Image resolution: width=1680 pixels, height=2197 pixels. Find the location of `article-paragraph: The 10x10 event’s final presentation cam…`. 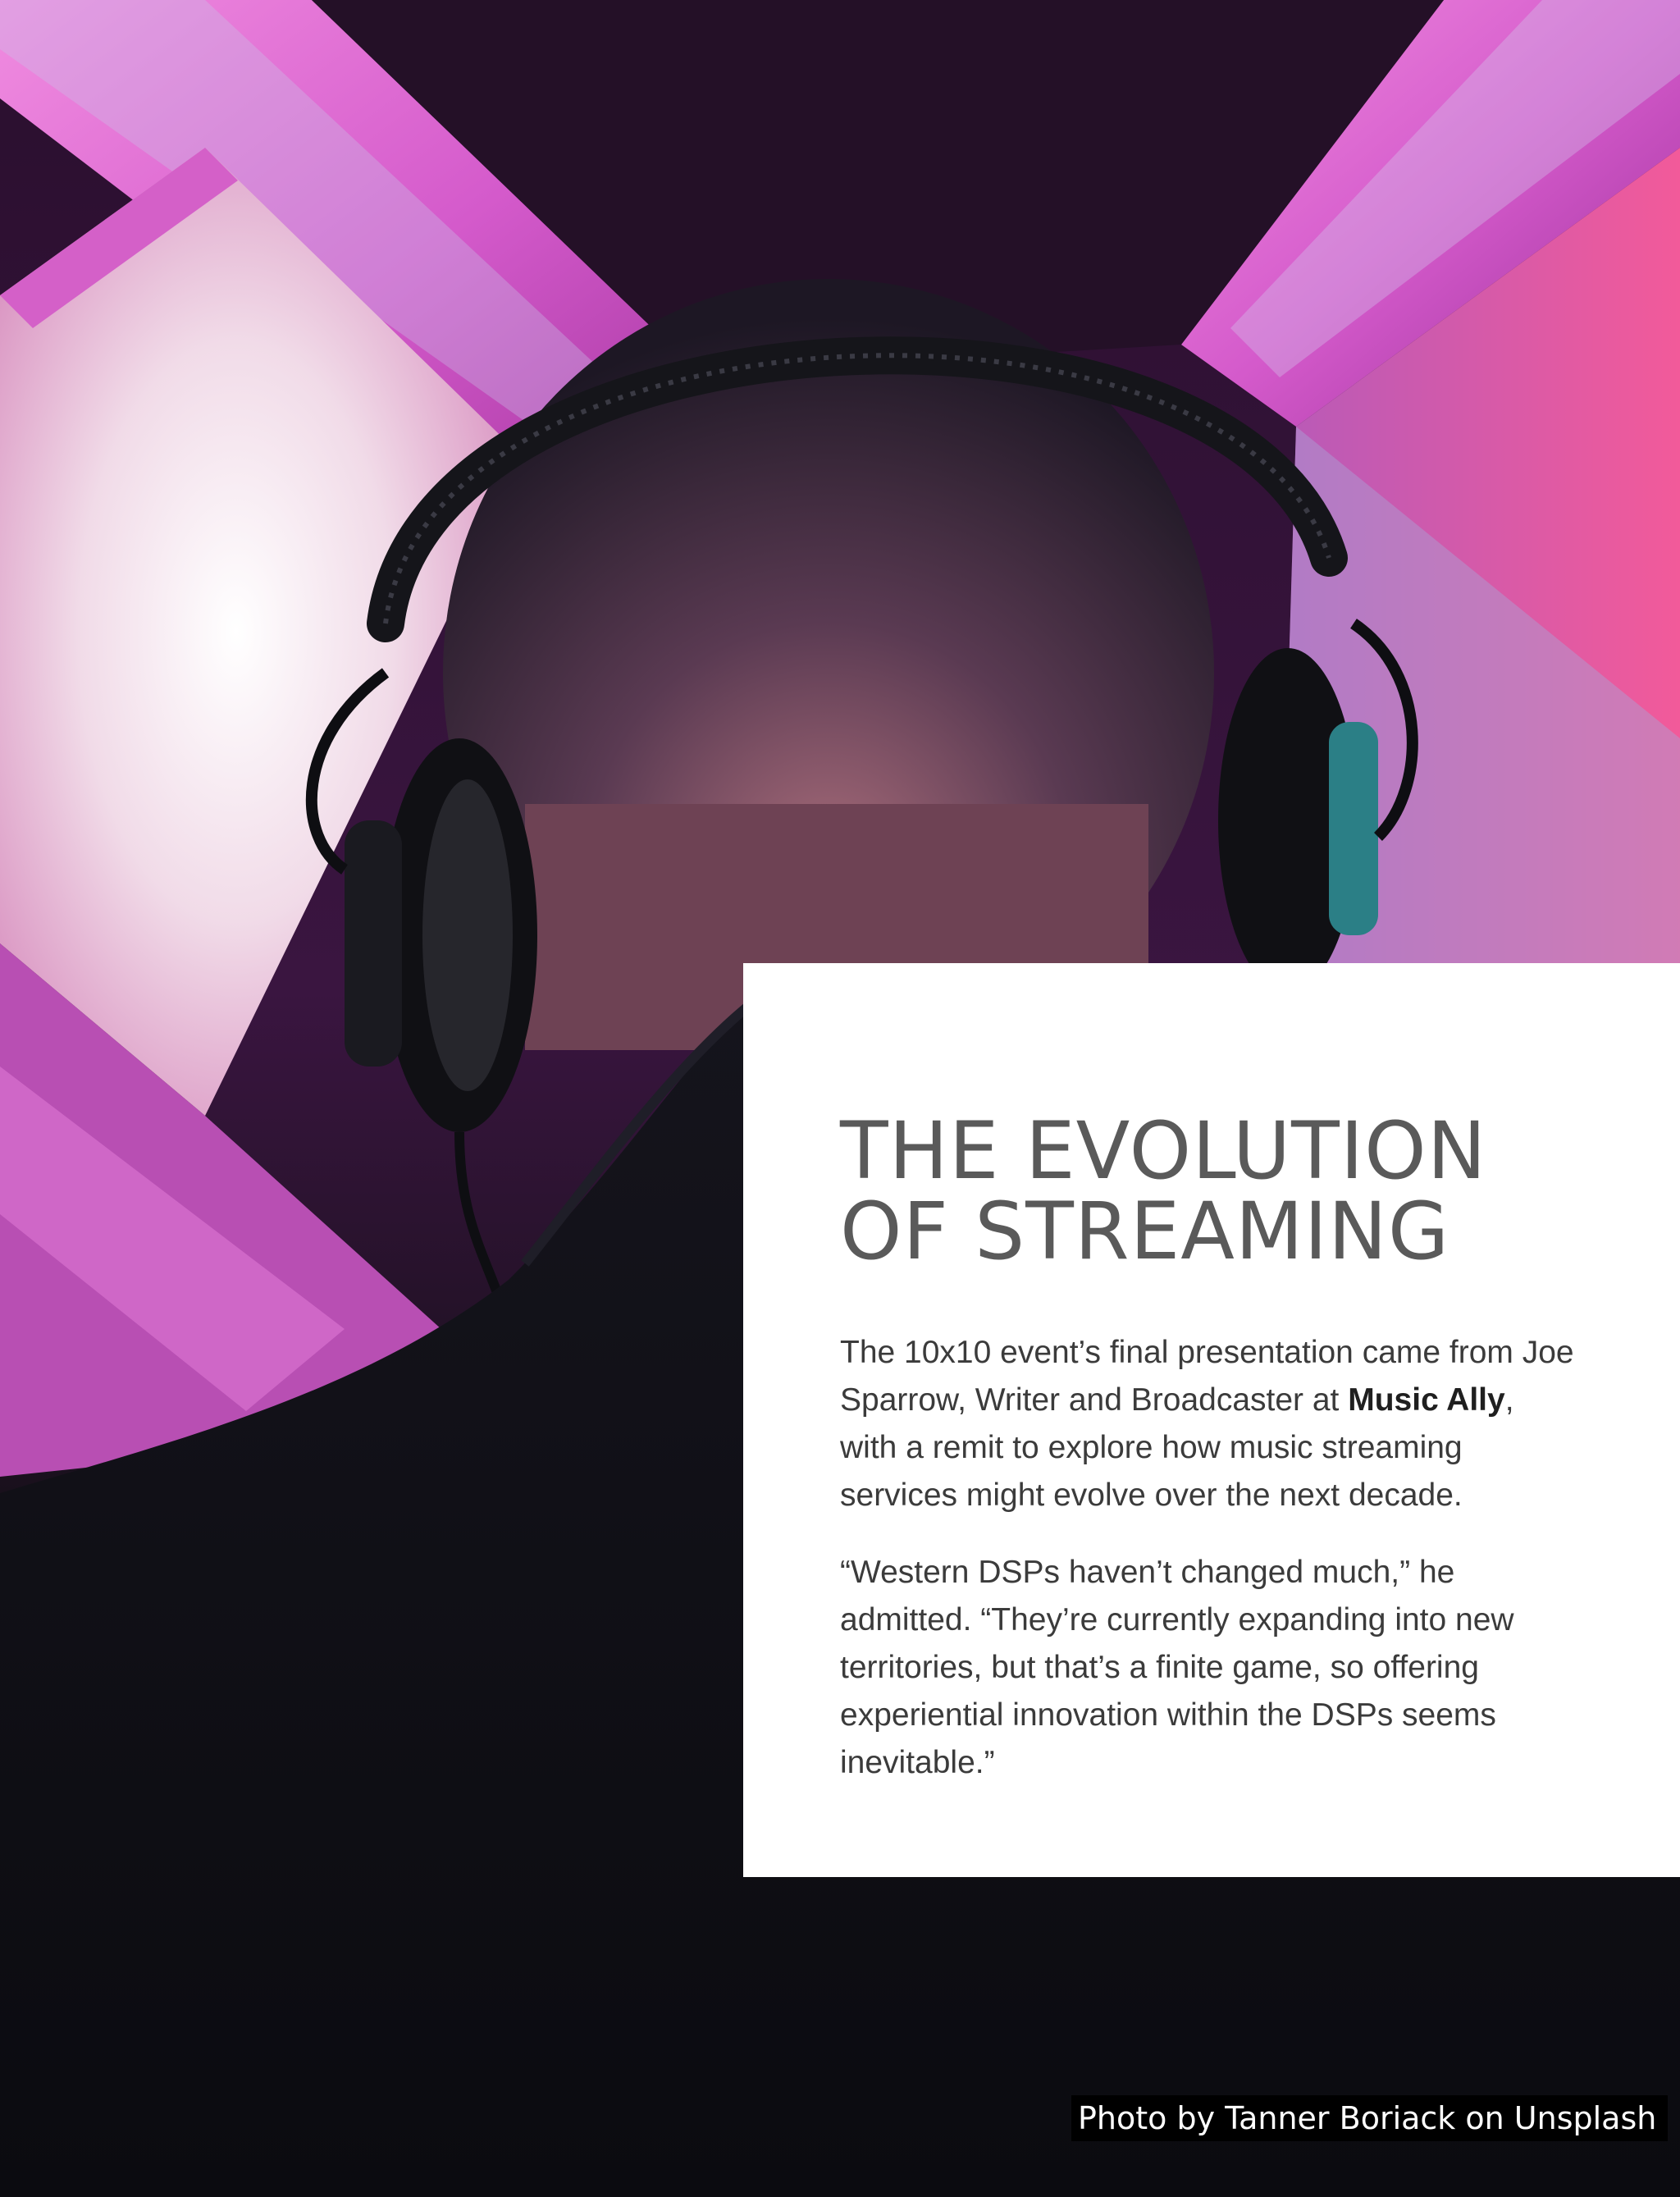

article-paragraph: The 10x10 event’s final presentation cam… is located at coordinates (1209, 1424).